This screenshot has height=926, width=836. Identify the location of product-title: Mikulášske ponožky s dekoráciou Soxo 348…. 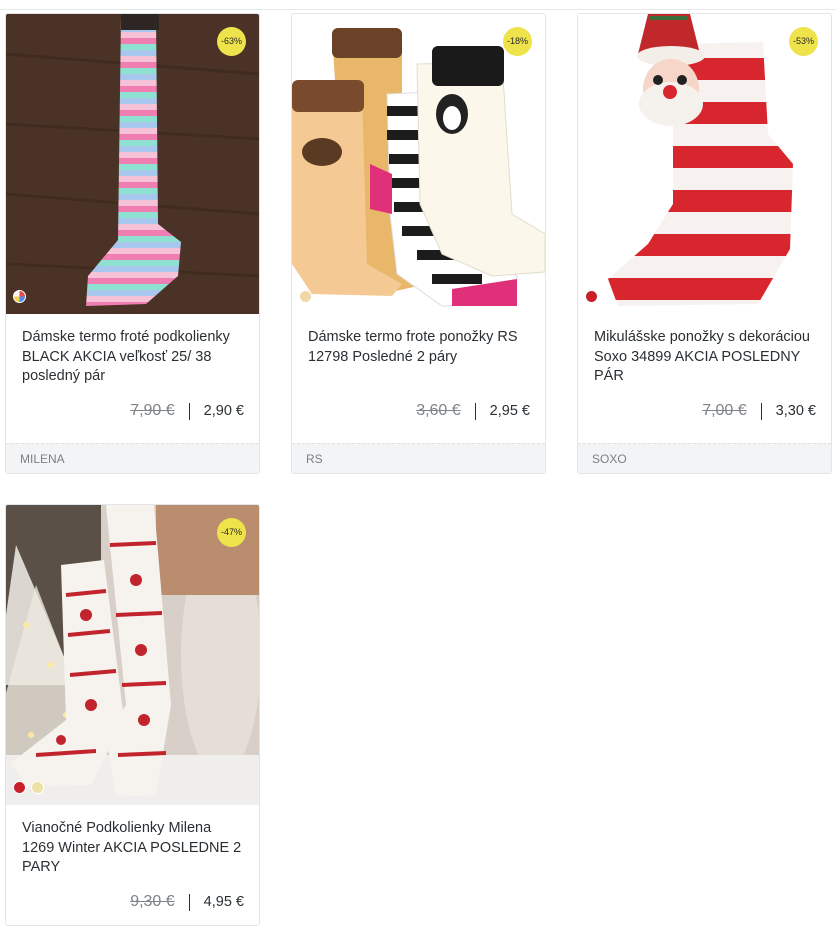
(705, 357).